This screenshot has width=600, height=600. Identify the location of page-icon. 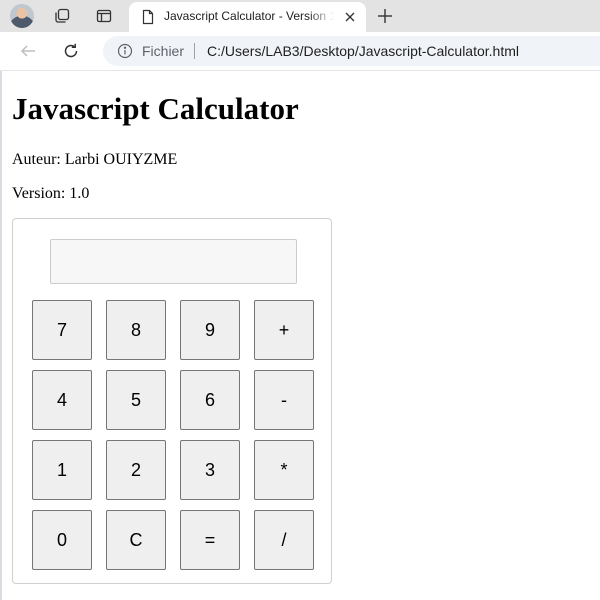
(148, 19).